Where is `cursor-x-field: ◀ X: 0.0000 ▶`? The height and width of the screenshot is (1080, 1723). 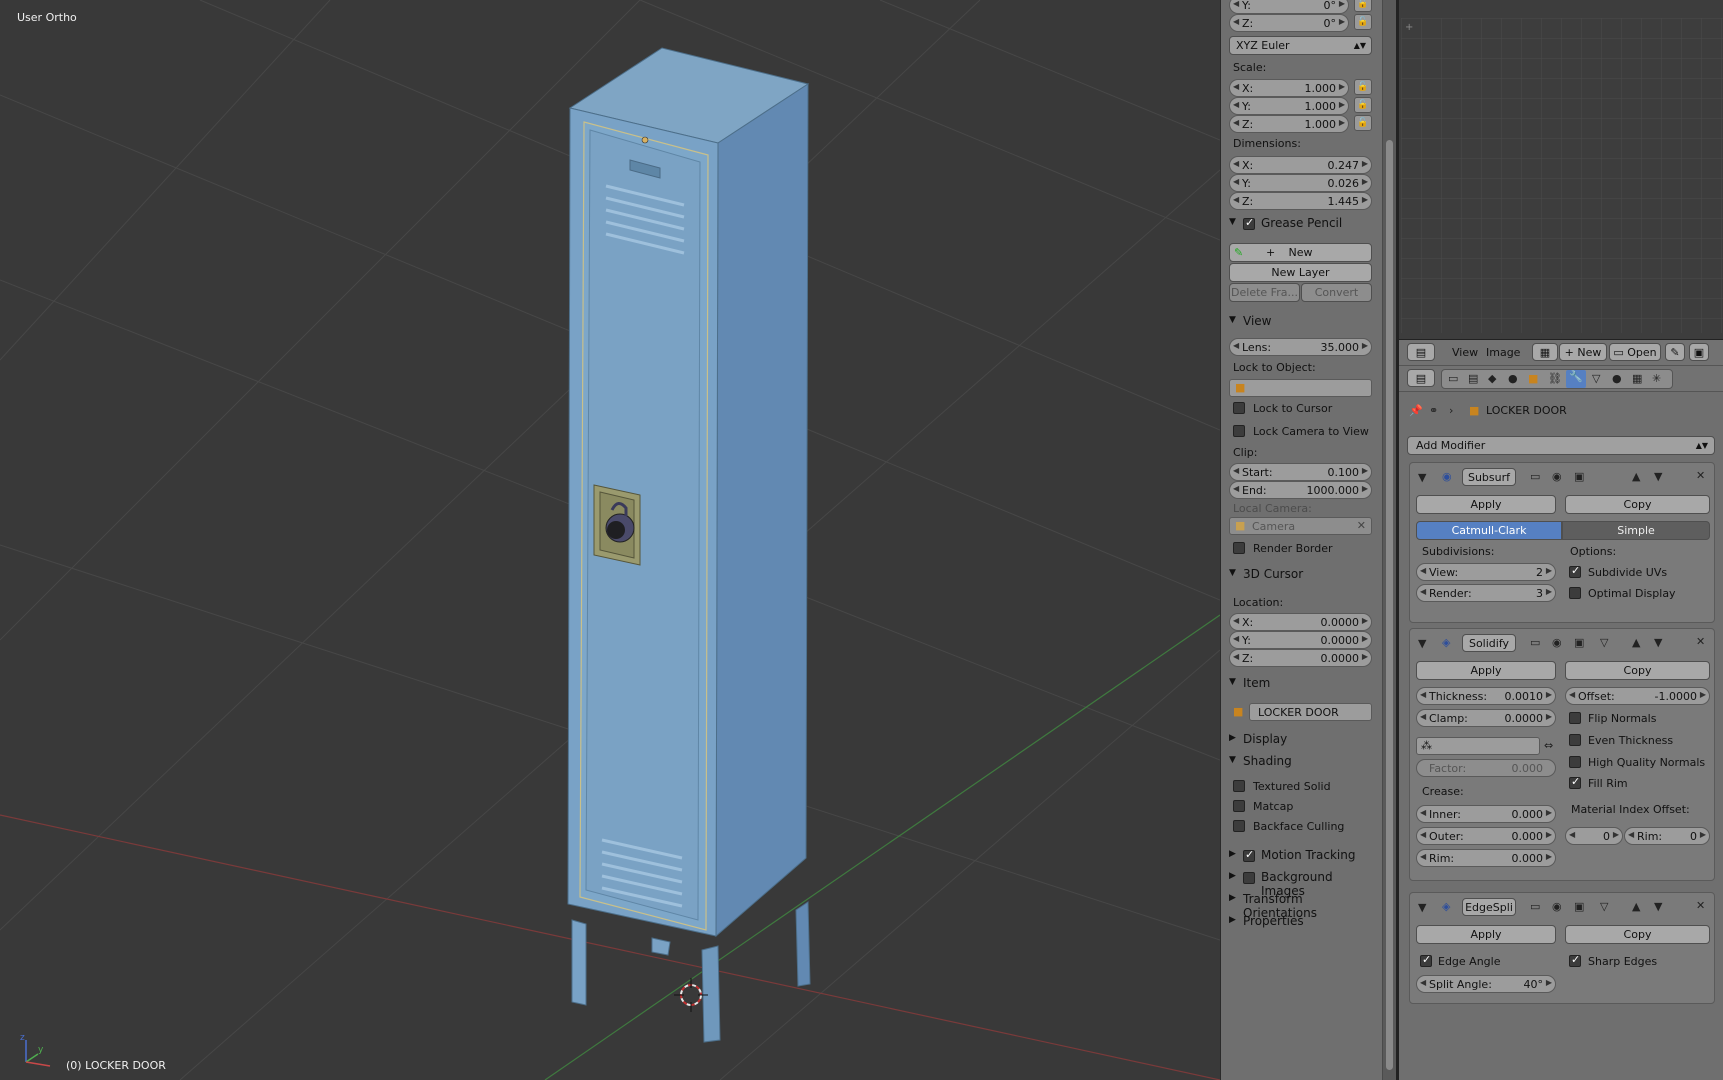
cursor-x-field: ◀ X: 0.0000 ▶ is located at coordinates (1300, 622).